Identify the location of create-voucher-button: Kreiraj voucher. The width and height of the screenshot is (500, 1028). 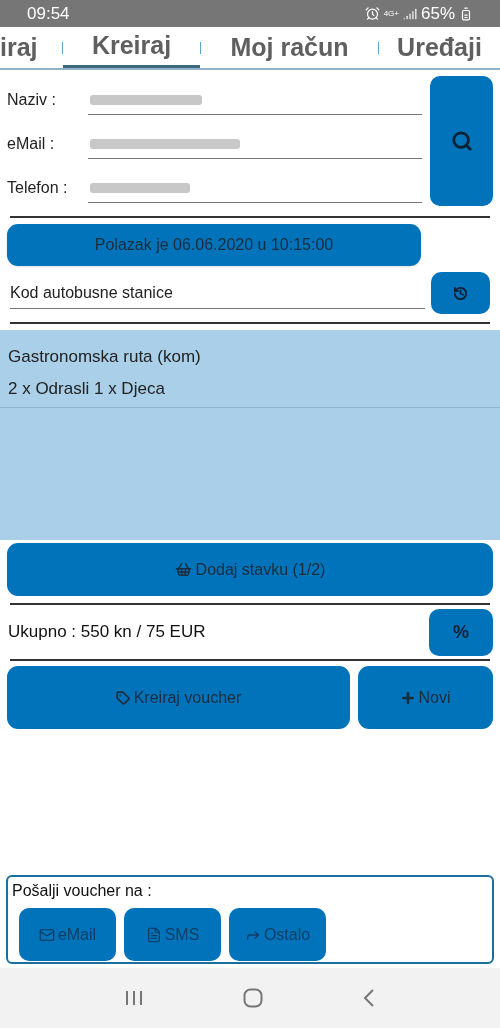
(178, 697).